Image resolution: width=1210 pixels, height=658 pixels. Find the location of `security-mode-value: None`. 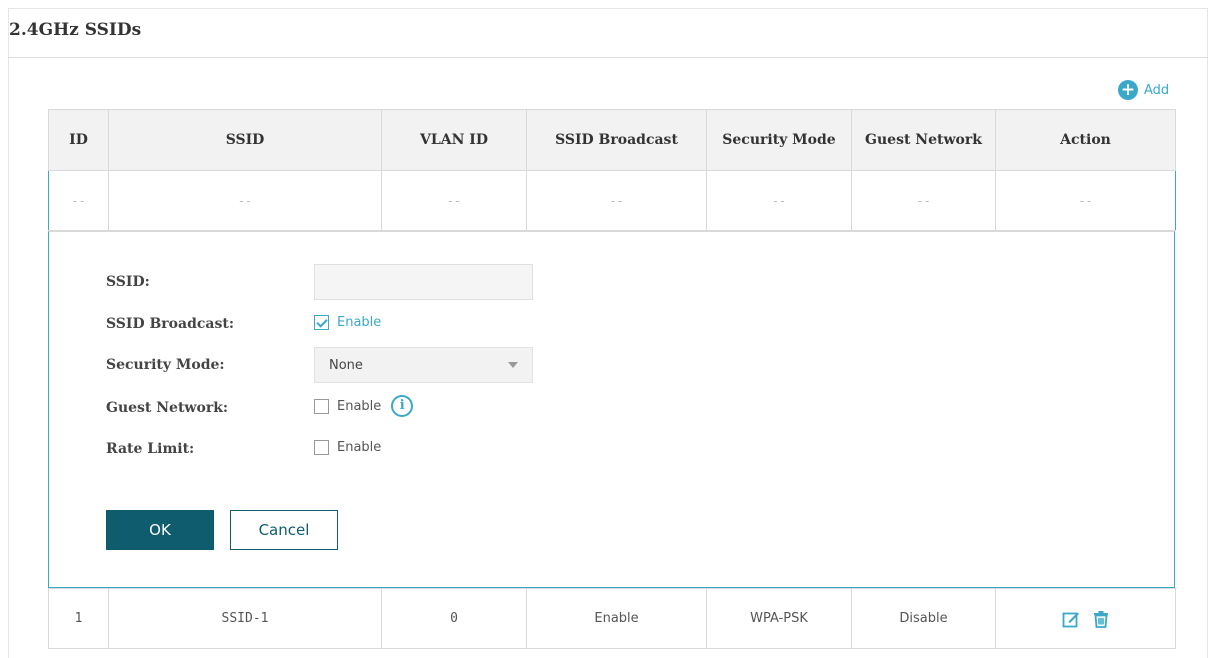

security-mode-value: None is located at coordinates (346, 365).